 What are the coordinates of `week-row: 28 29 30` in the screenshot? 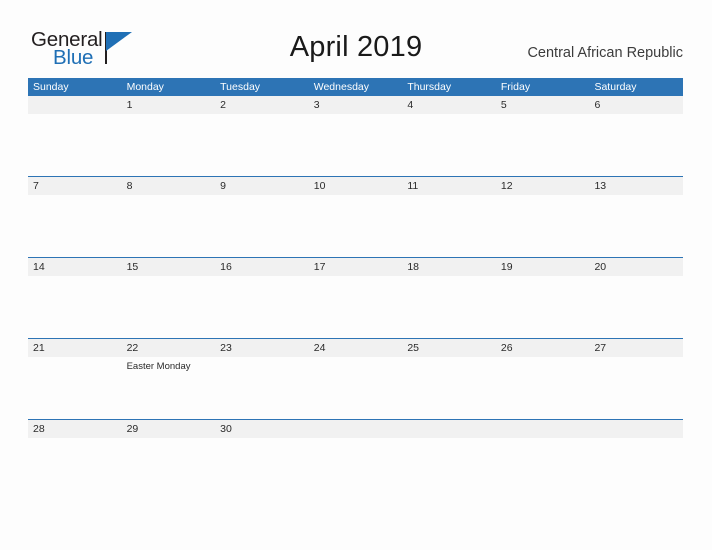 It's located at (355, 435).